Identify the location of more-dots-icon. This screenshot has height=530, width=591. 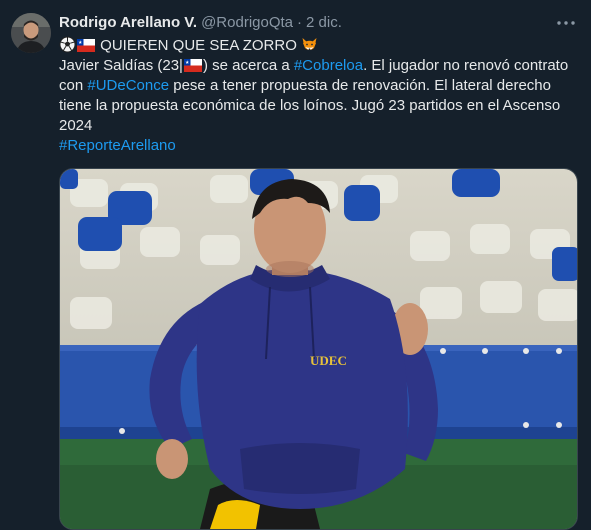
(566, 23).